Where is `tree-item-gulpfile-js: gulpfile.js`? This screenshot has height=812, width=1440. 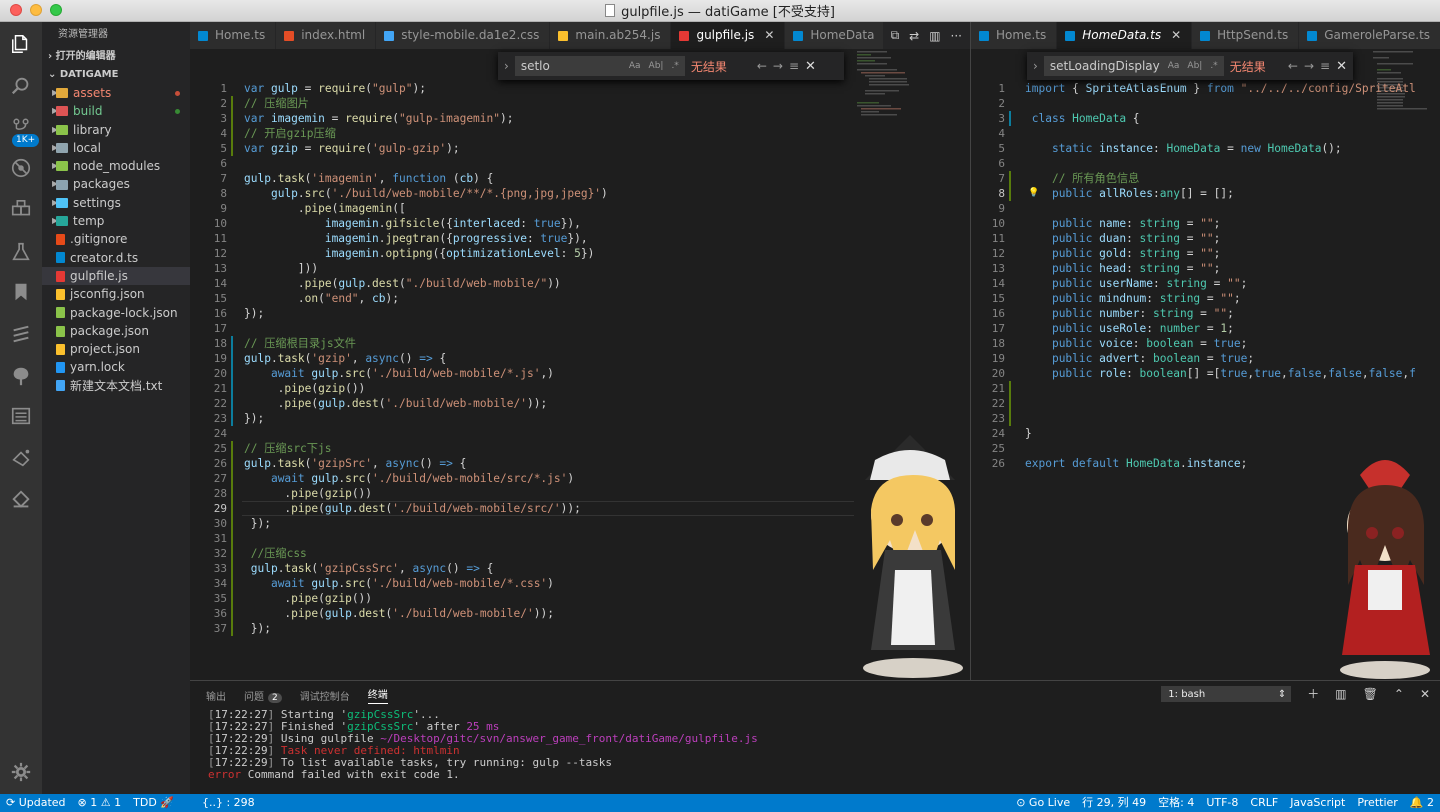 tree-item-gulpfile-js: gulpfile.js is located at coordinates (116, 276).